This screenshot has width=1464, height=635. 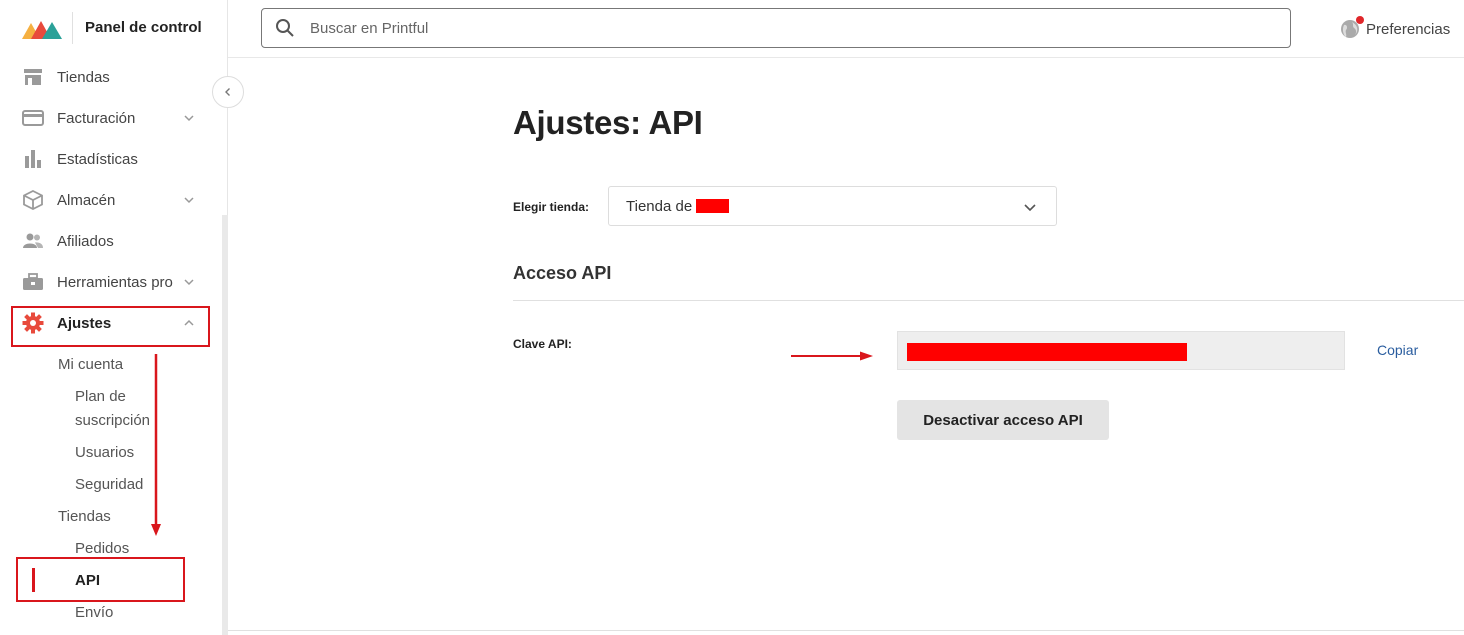 I want to click on redacted-store-name, so click(x=713, y=206).